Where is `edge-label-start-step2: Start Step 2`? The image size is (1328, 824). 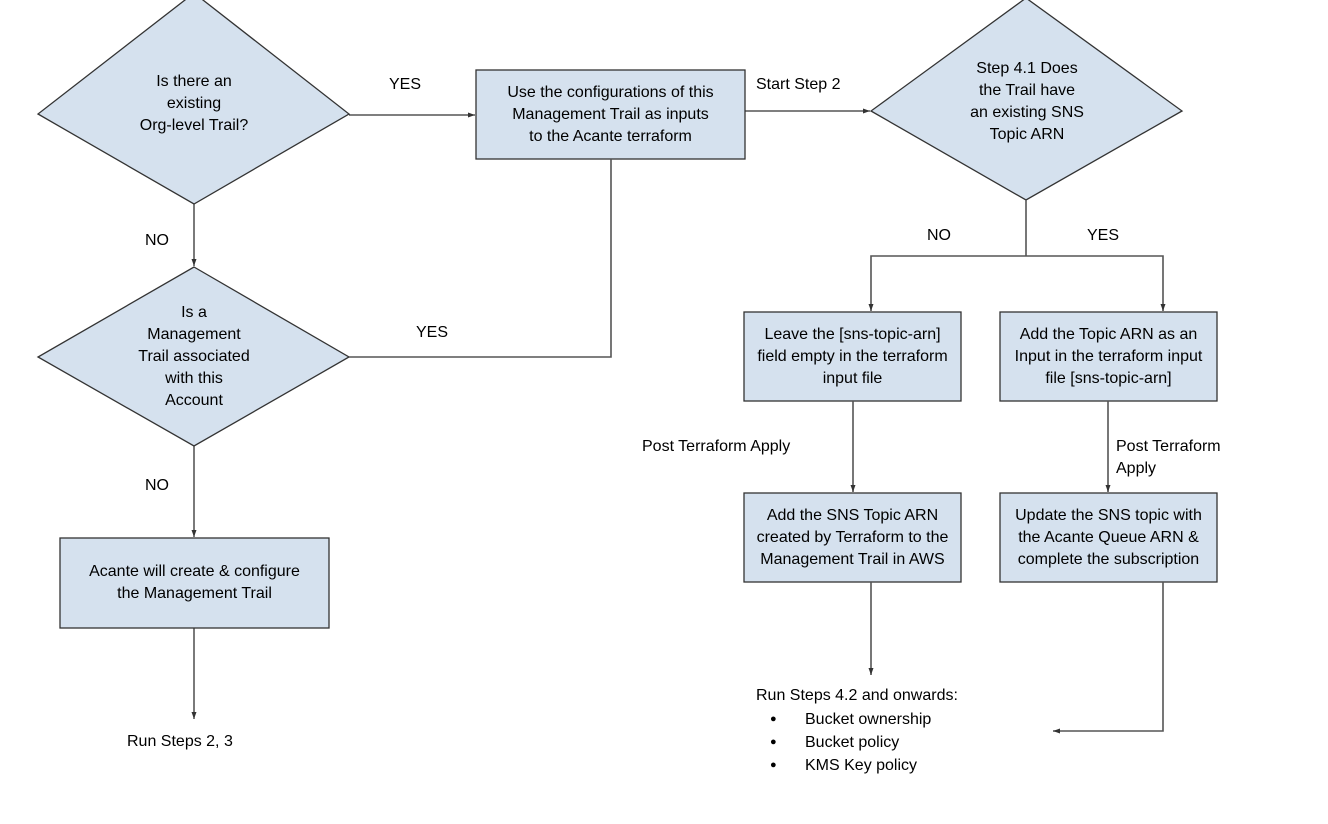
edge-label-start-step2: Start Step 2 is located at coordinates (798, 84).